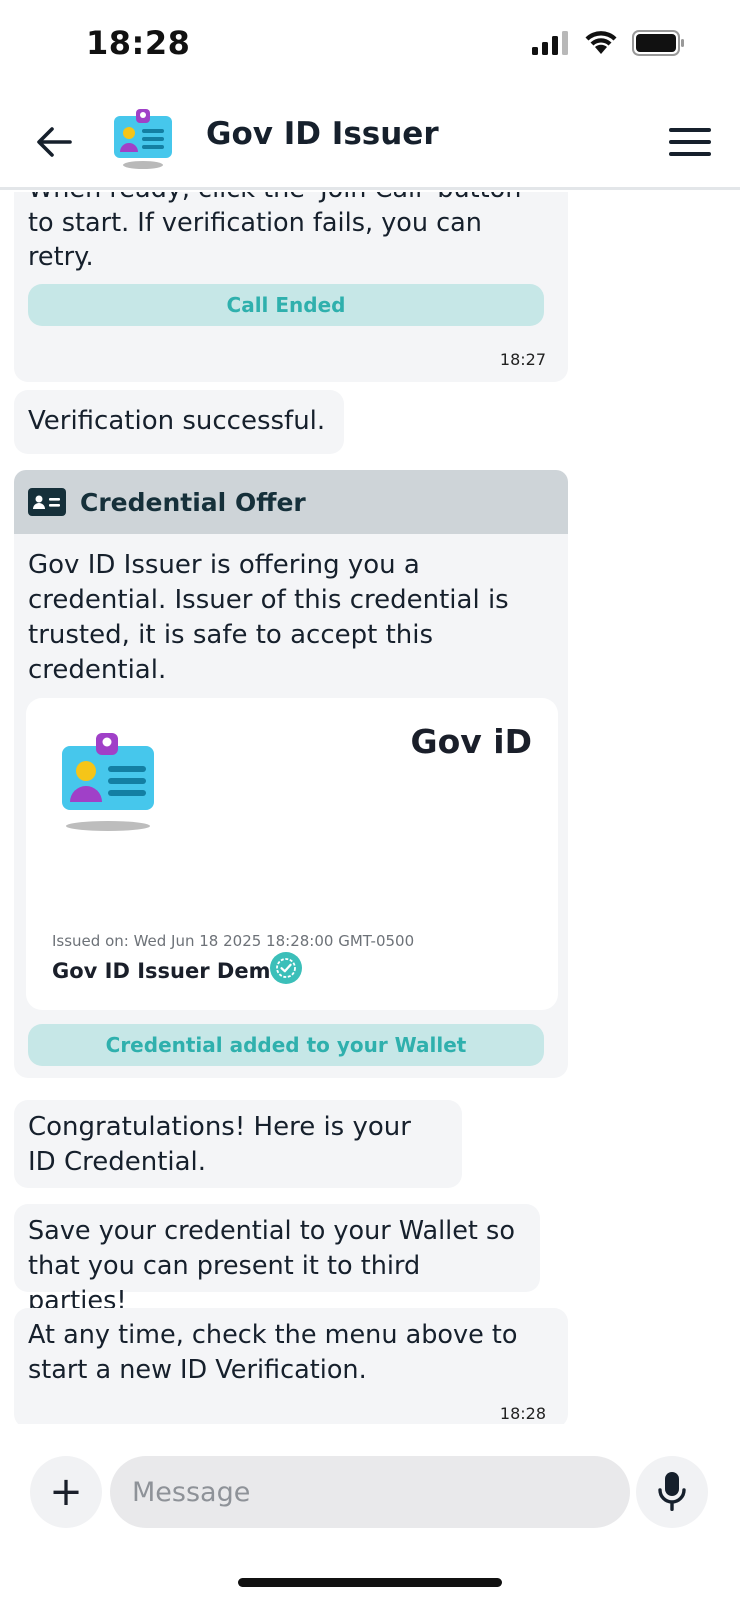  Describe the element at coordinates (286, 968) in the screenshot. I see `verified-badge-icon` at that location.